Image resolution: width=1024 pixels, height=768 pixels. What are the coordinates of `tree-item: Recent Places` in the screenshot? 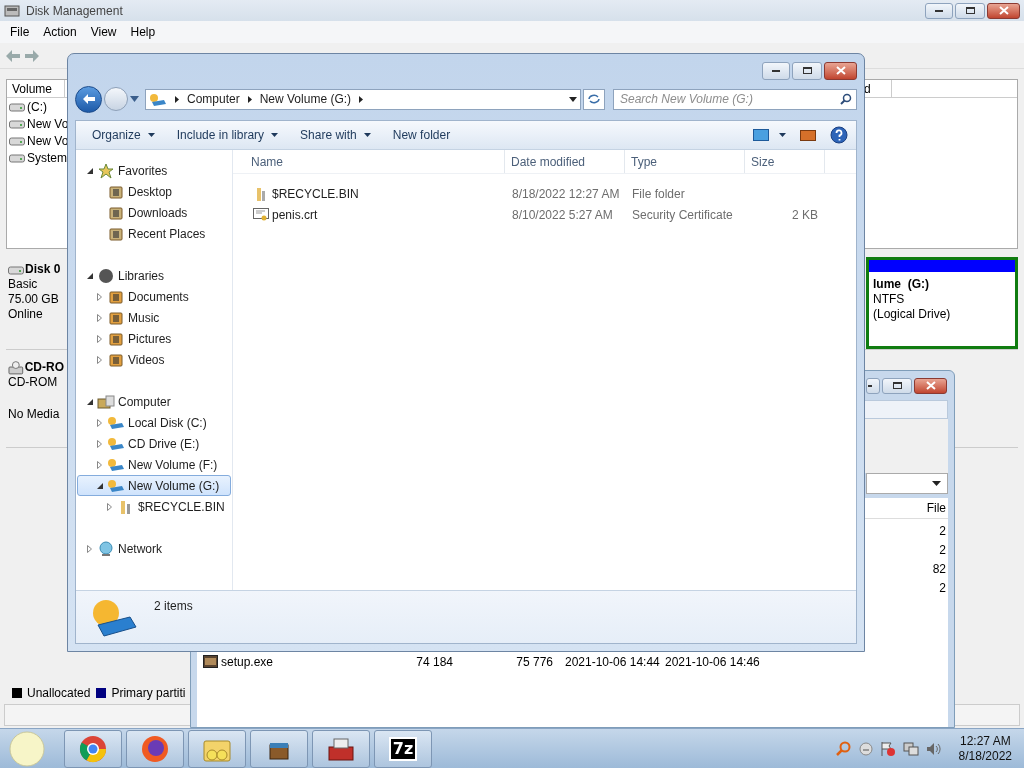 It's located at (154, 233).